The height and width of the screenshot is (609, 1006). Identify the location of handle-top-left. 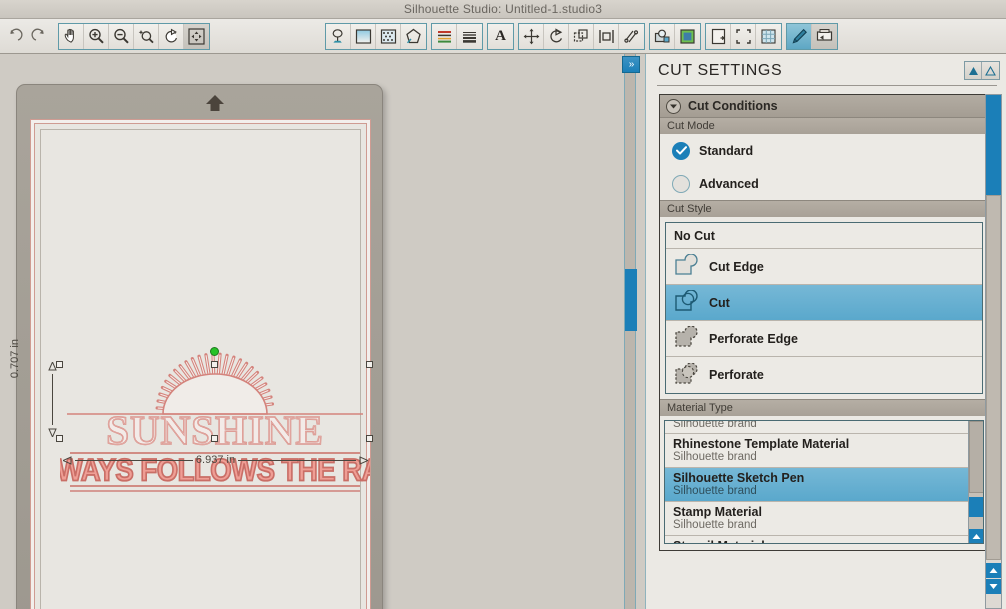
(59, 364).